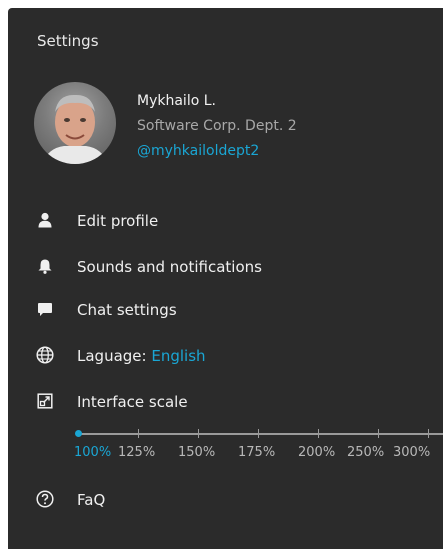  What do you see at coordinates (91, 500) in the screenshot?
I see `menu-label-faq: FaQ` at bounding box center [91, 500].